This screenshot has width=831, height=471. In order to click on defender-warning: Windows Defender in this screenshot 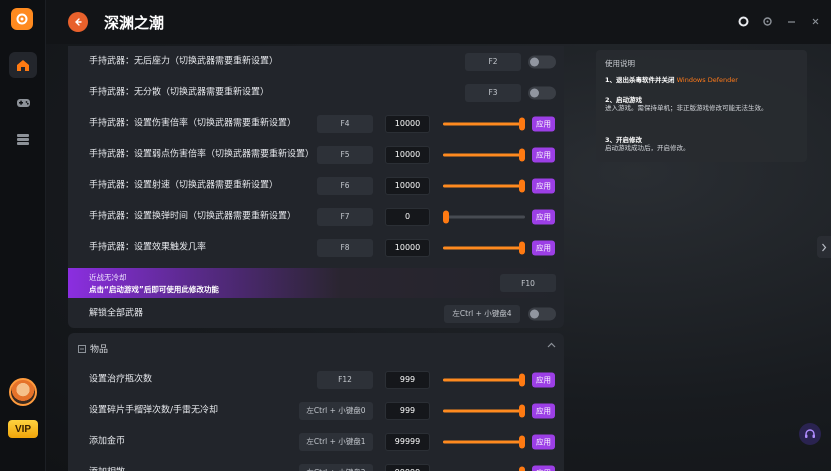, I will do `click(707, 80)`.